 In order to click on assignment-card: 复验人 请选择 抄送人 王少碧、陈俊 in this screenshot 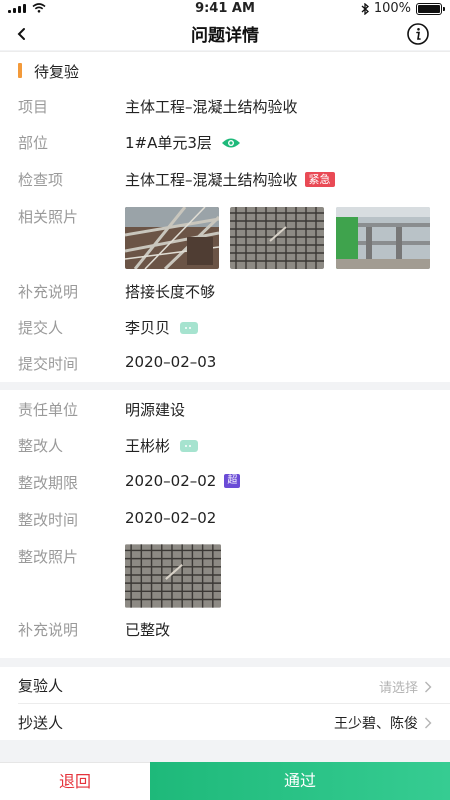, I will do `click(225, 703)`.